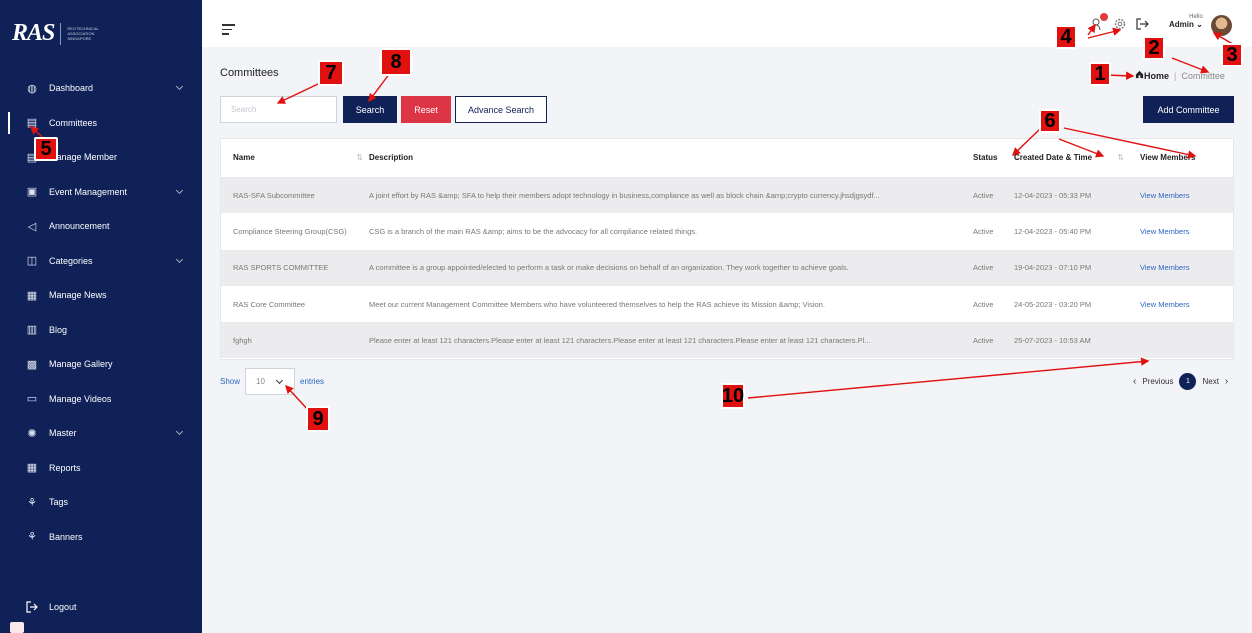 This screenshot has height=633, width=1252. I want to click on breadcrumb-home: Home, so click(1156, 76).